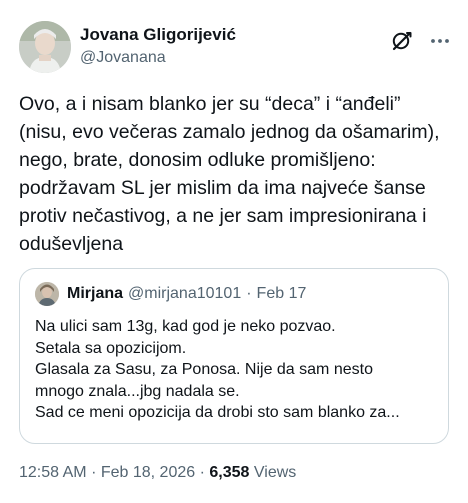  I want to click on tweet-date: Feb 18, 2026, so click(148, 472).